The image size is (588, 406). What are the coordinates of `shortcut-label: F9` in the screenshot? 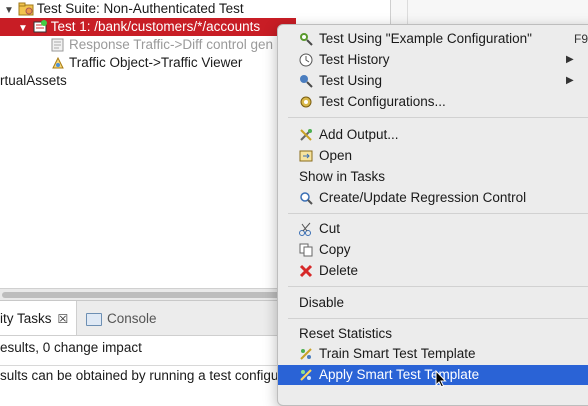 It's located at (581, 39).